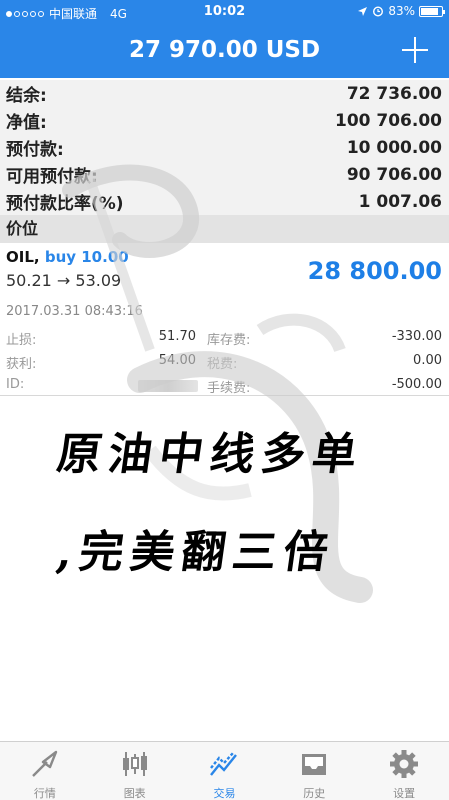 The height and width of the screenshot is (800, 449). I want to click on tab-settings-label: 设置, so click(404, 793).